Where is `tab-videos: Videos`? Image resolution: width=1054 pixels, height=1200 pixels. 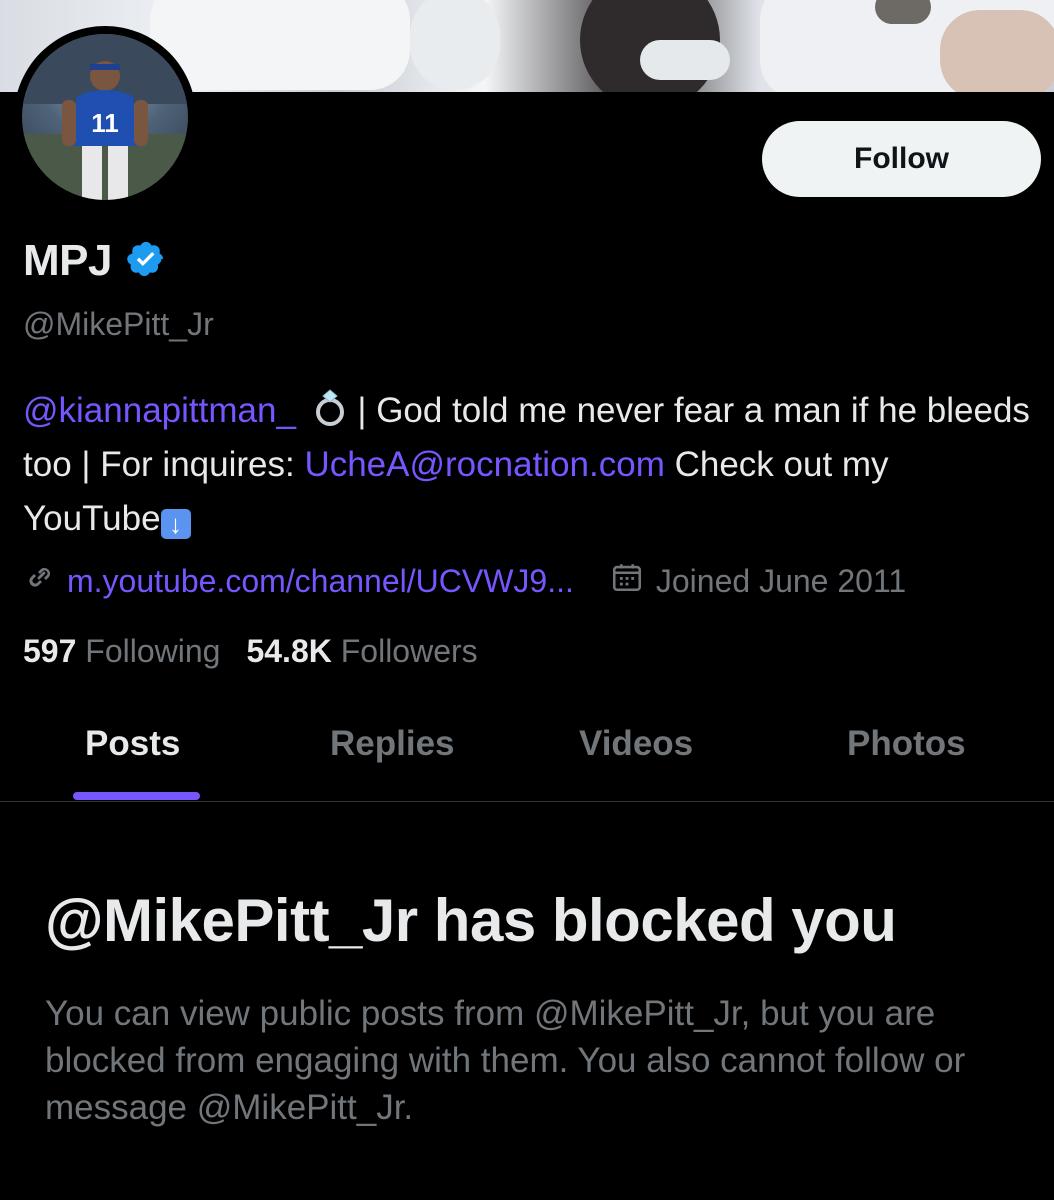
tab-videos: Videos is located at coordinates (636, 744).